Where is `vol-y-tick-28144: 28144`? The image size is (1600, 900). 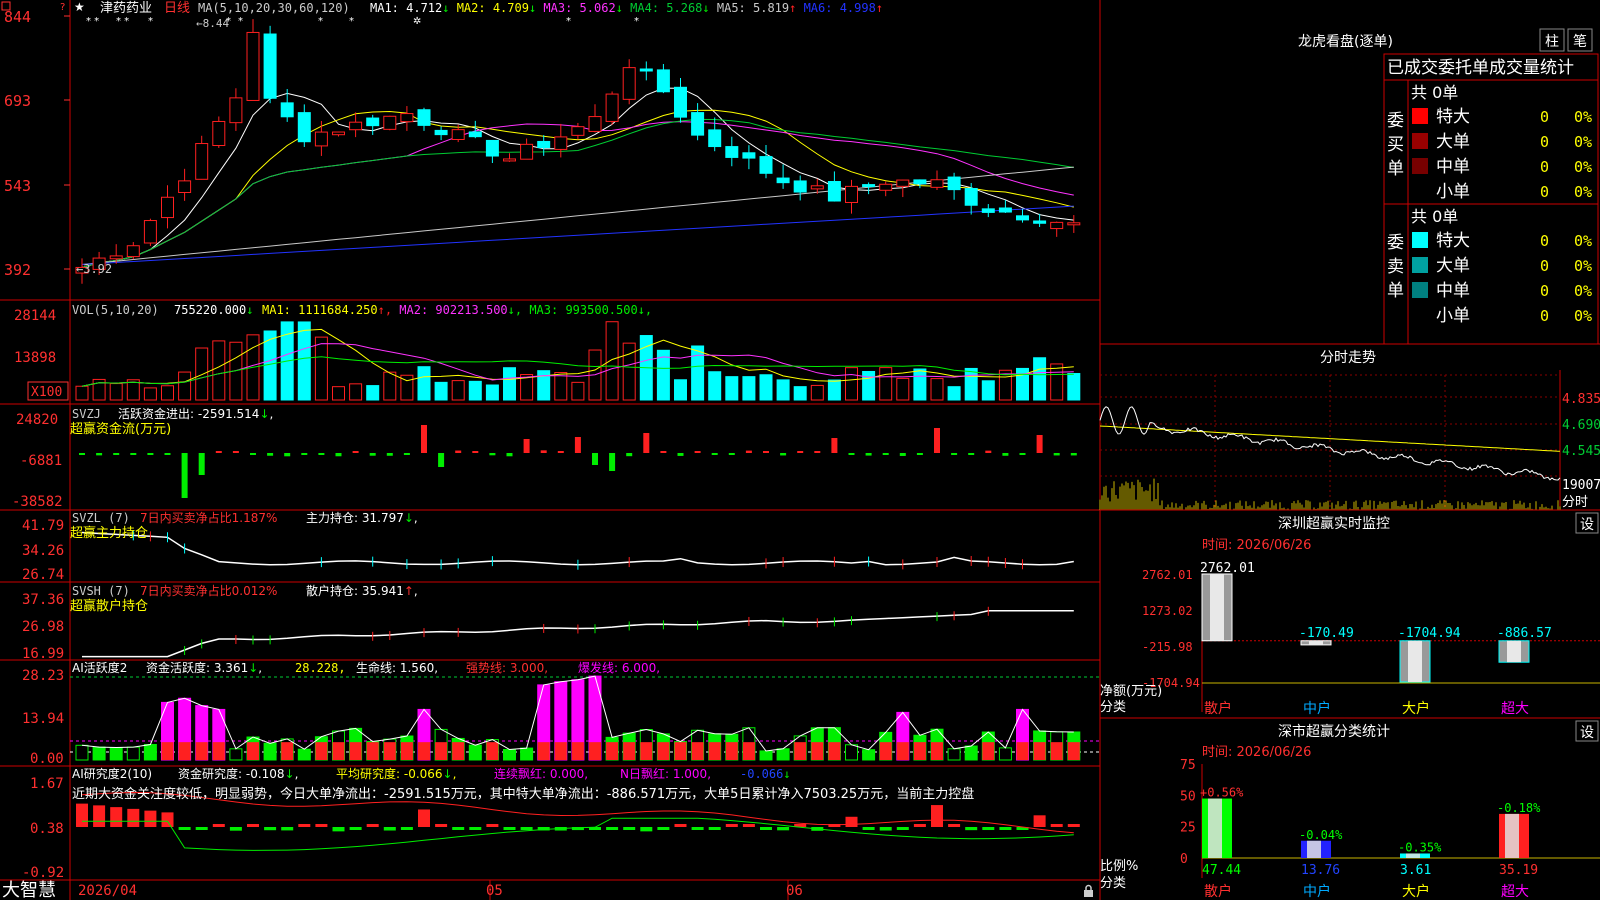 vol-y-tick-28144: 28144 is located at coordinates (35, 316).